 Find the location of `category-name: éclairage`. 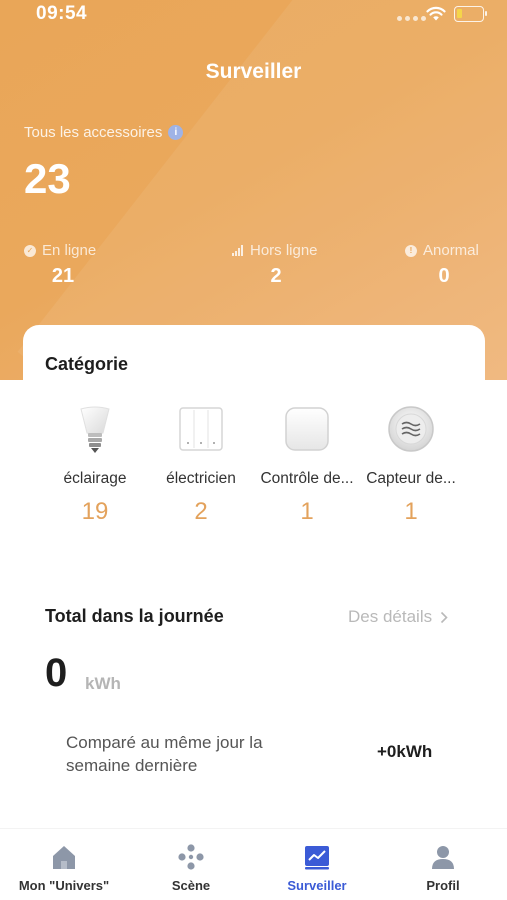

category-name: éclairage is located at coordinates (95, 478).